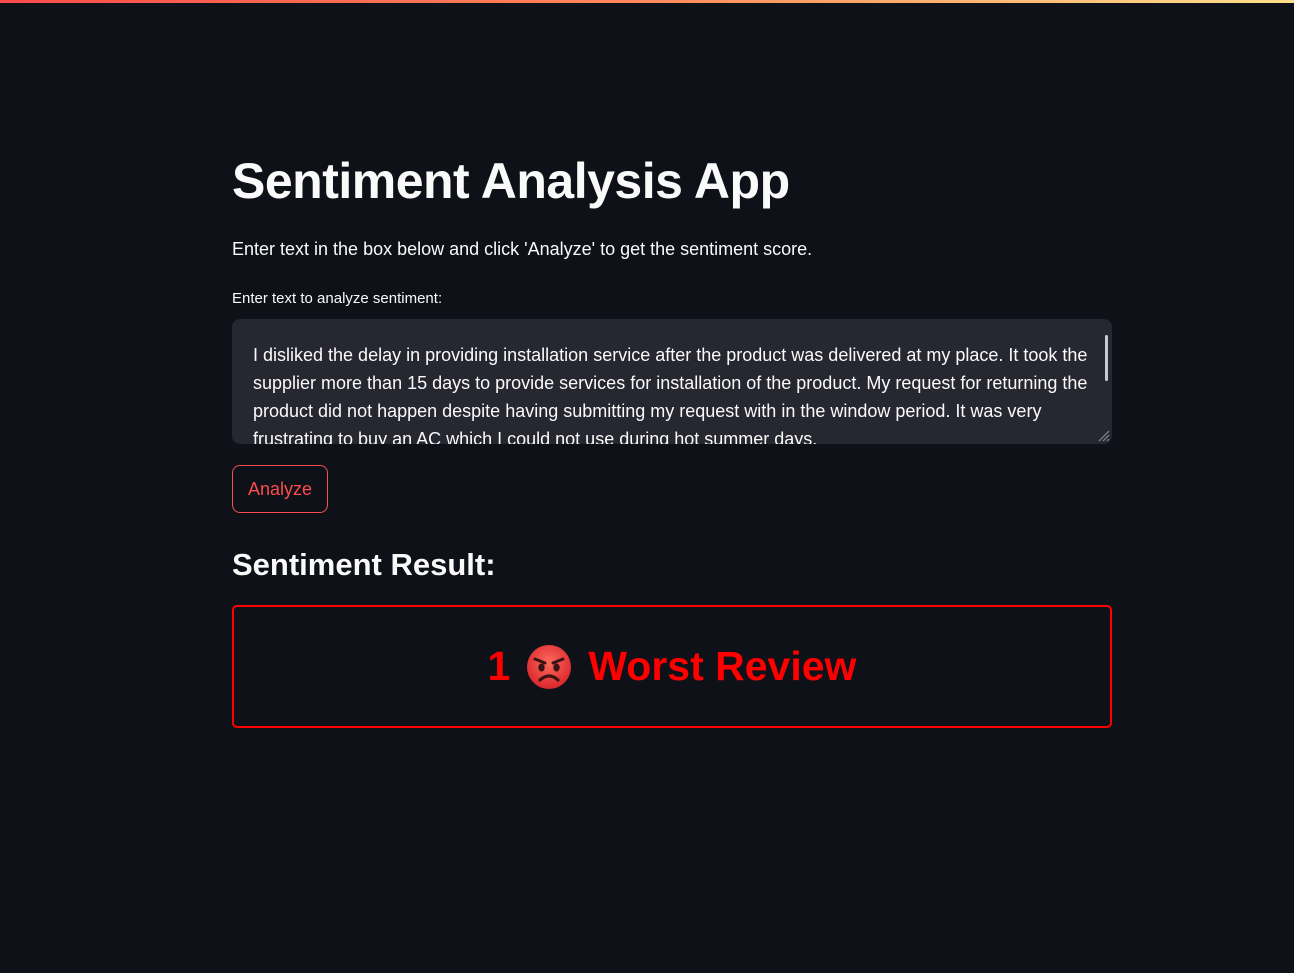  What do you see at coordinates (722, 666) in the screenshot?
I see `sentiment-label: Worst Review` at bounding box center [722, 666].